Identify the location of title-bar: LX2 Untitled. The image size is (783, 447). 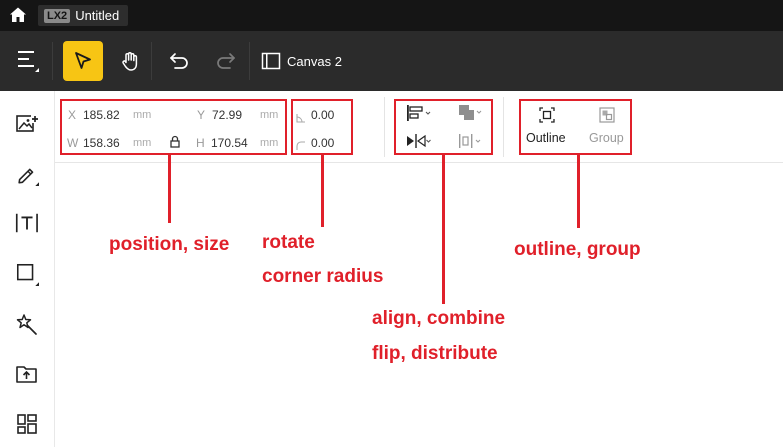
(391, 15).